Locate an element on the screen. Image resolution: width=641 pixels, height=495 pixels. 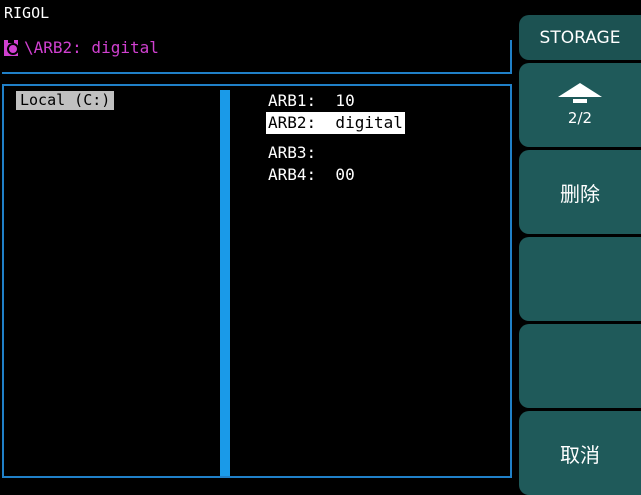
cancel-button: 取消 is located at coordinates (580, 453).